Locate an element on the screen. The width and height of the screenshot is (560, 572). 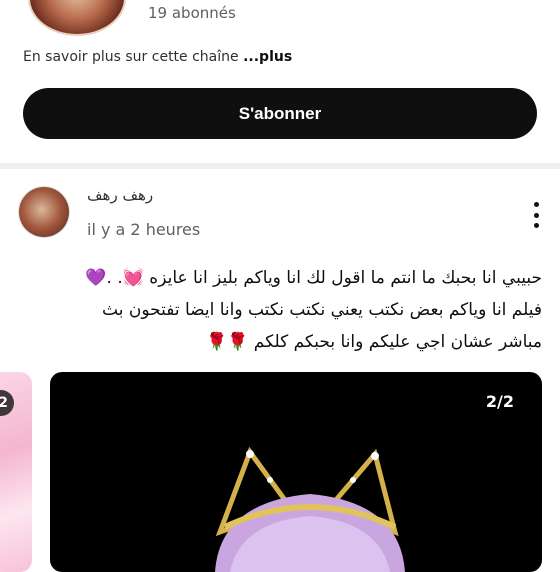
more-link: ...plus is located at coordinates (267, 57).